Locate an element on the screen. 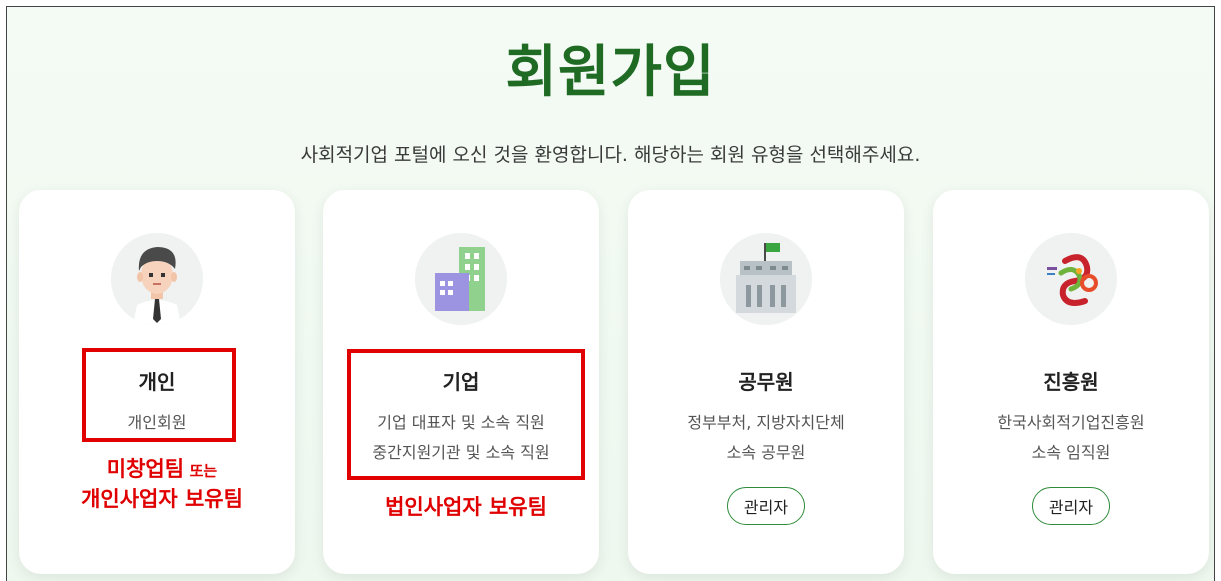 This screenshot has height=581, width=1221. annotation-company: 법인사업자 보유팀 is located at coordinates (466, 507).